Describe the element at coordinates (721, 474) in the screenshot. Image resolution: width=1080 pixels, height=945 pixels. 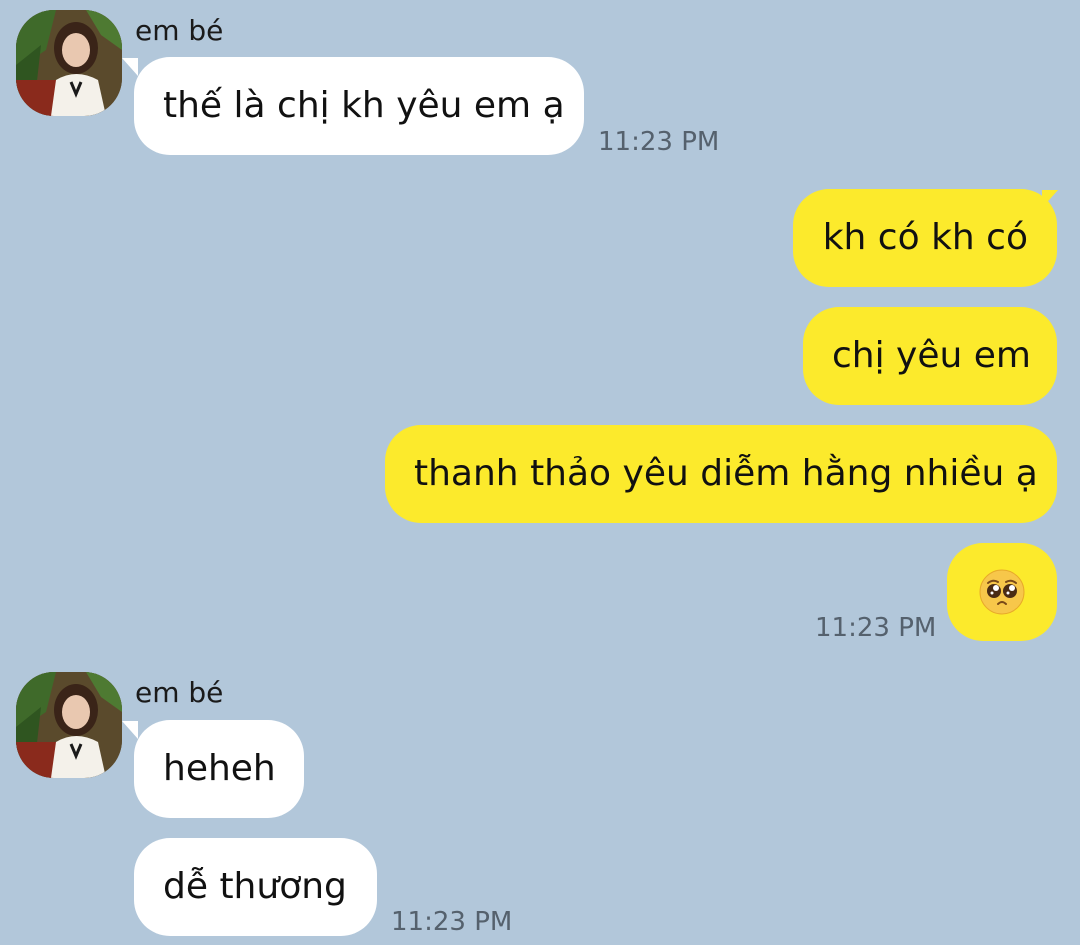
I see `outgoing-message-bubble: thanh thảo yêu diễm hằng nhiều ạ` at that location.